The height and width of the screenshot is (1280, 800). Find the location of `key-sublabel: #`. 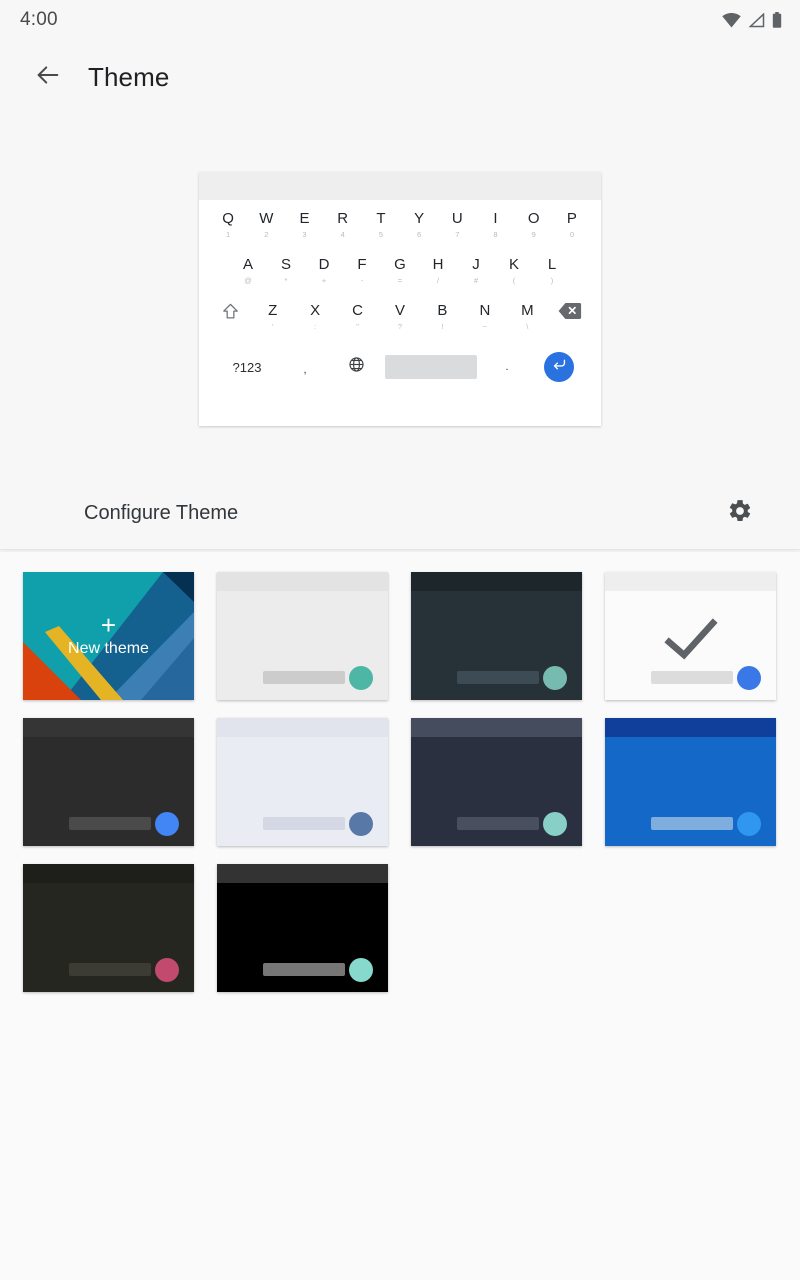

key-sublabel: # is located at coordinates (476, 280).